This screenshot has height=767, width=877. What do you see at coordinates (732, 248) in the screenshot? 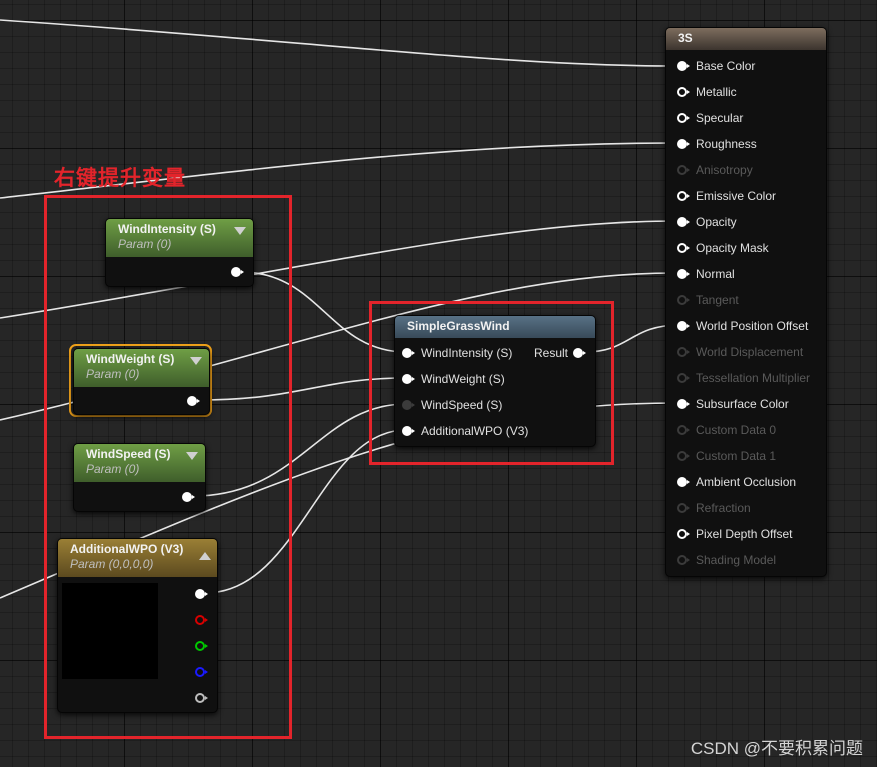
I see `material-input-label: Opacity Mask` at bounding box center [732, 248].